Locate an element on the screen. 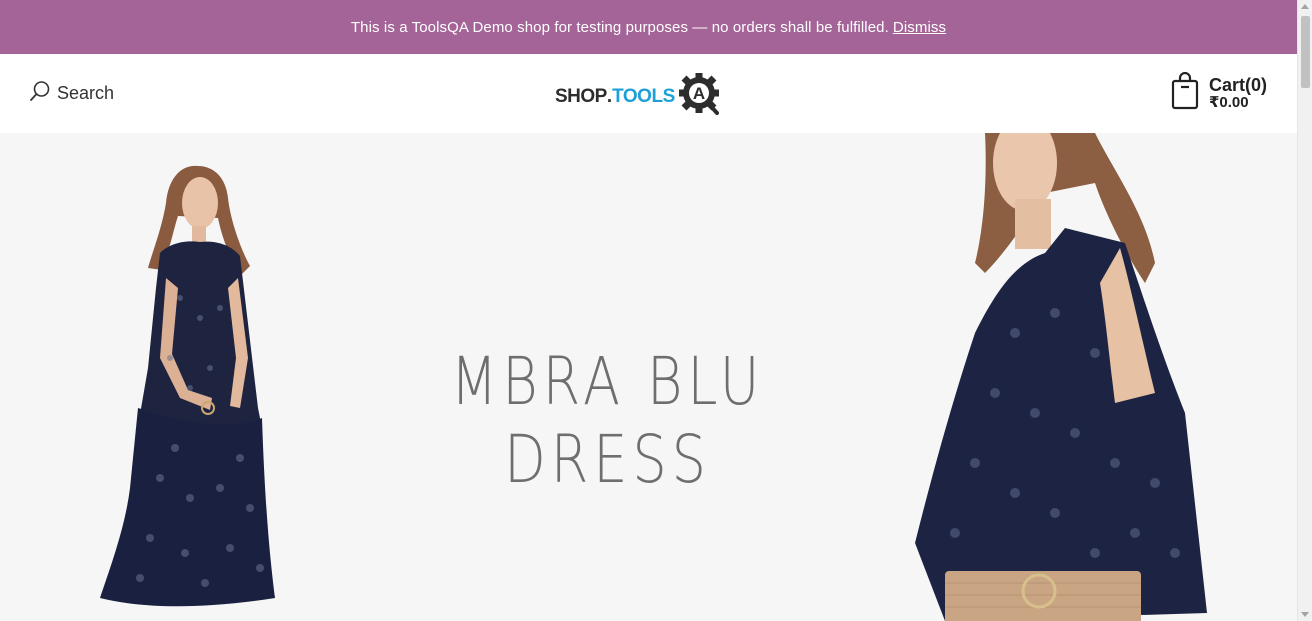 The image size is (1312, 621). site-header: Search SHOP. TOOLS A Cart(0) ₹0.00 is located at coordinates (648, 93).